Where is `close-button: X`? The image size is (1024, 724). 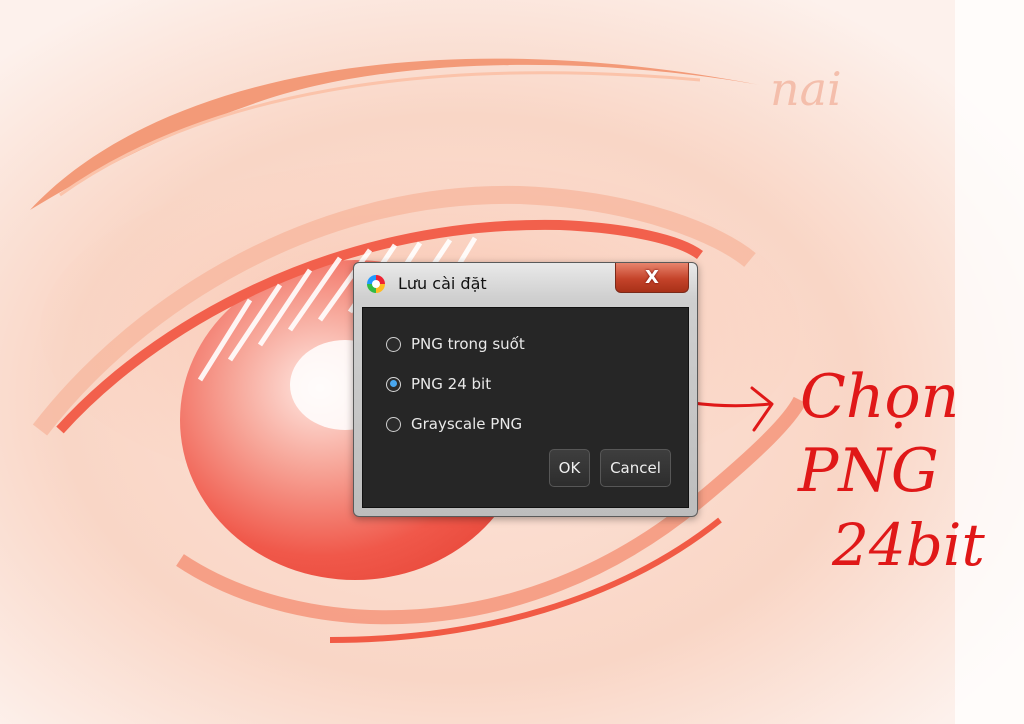
close-button: X is located at coordinates (652, 278).